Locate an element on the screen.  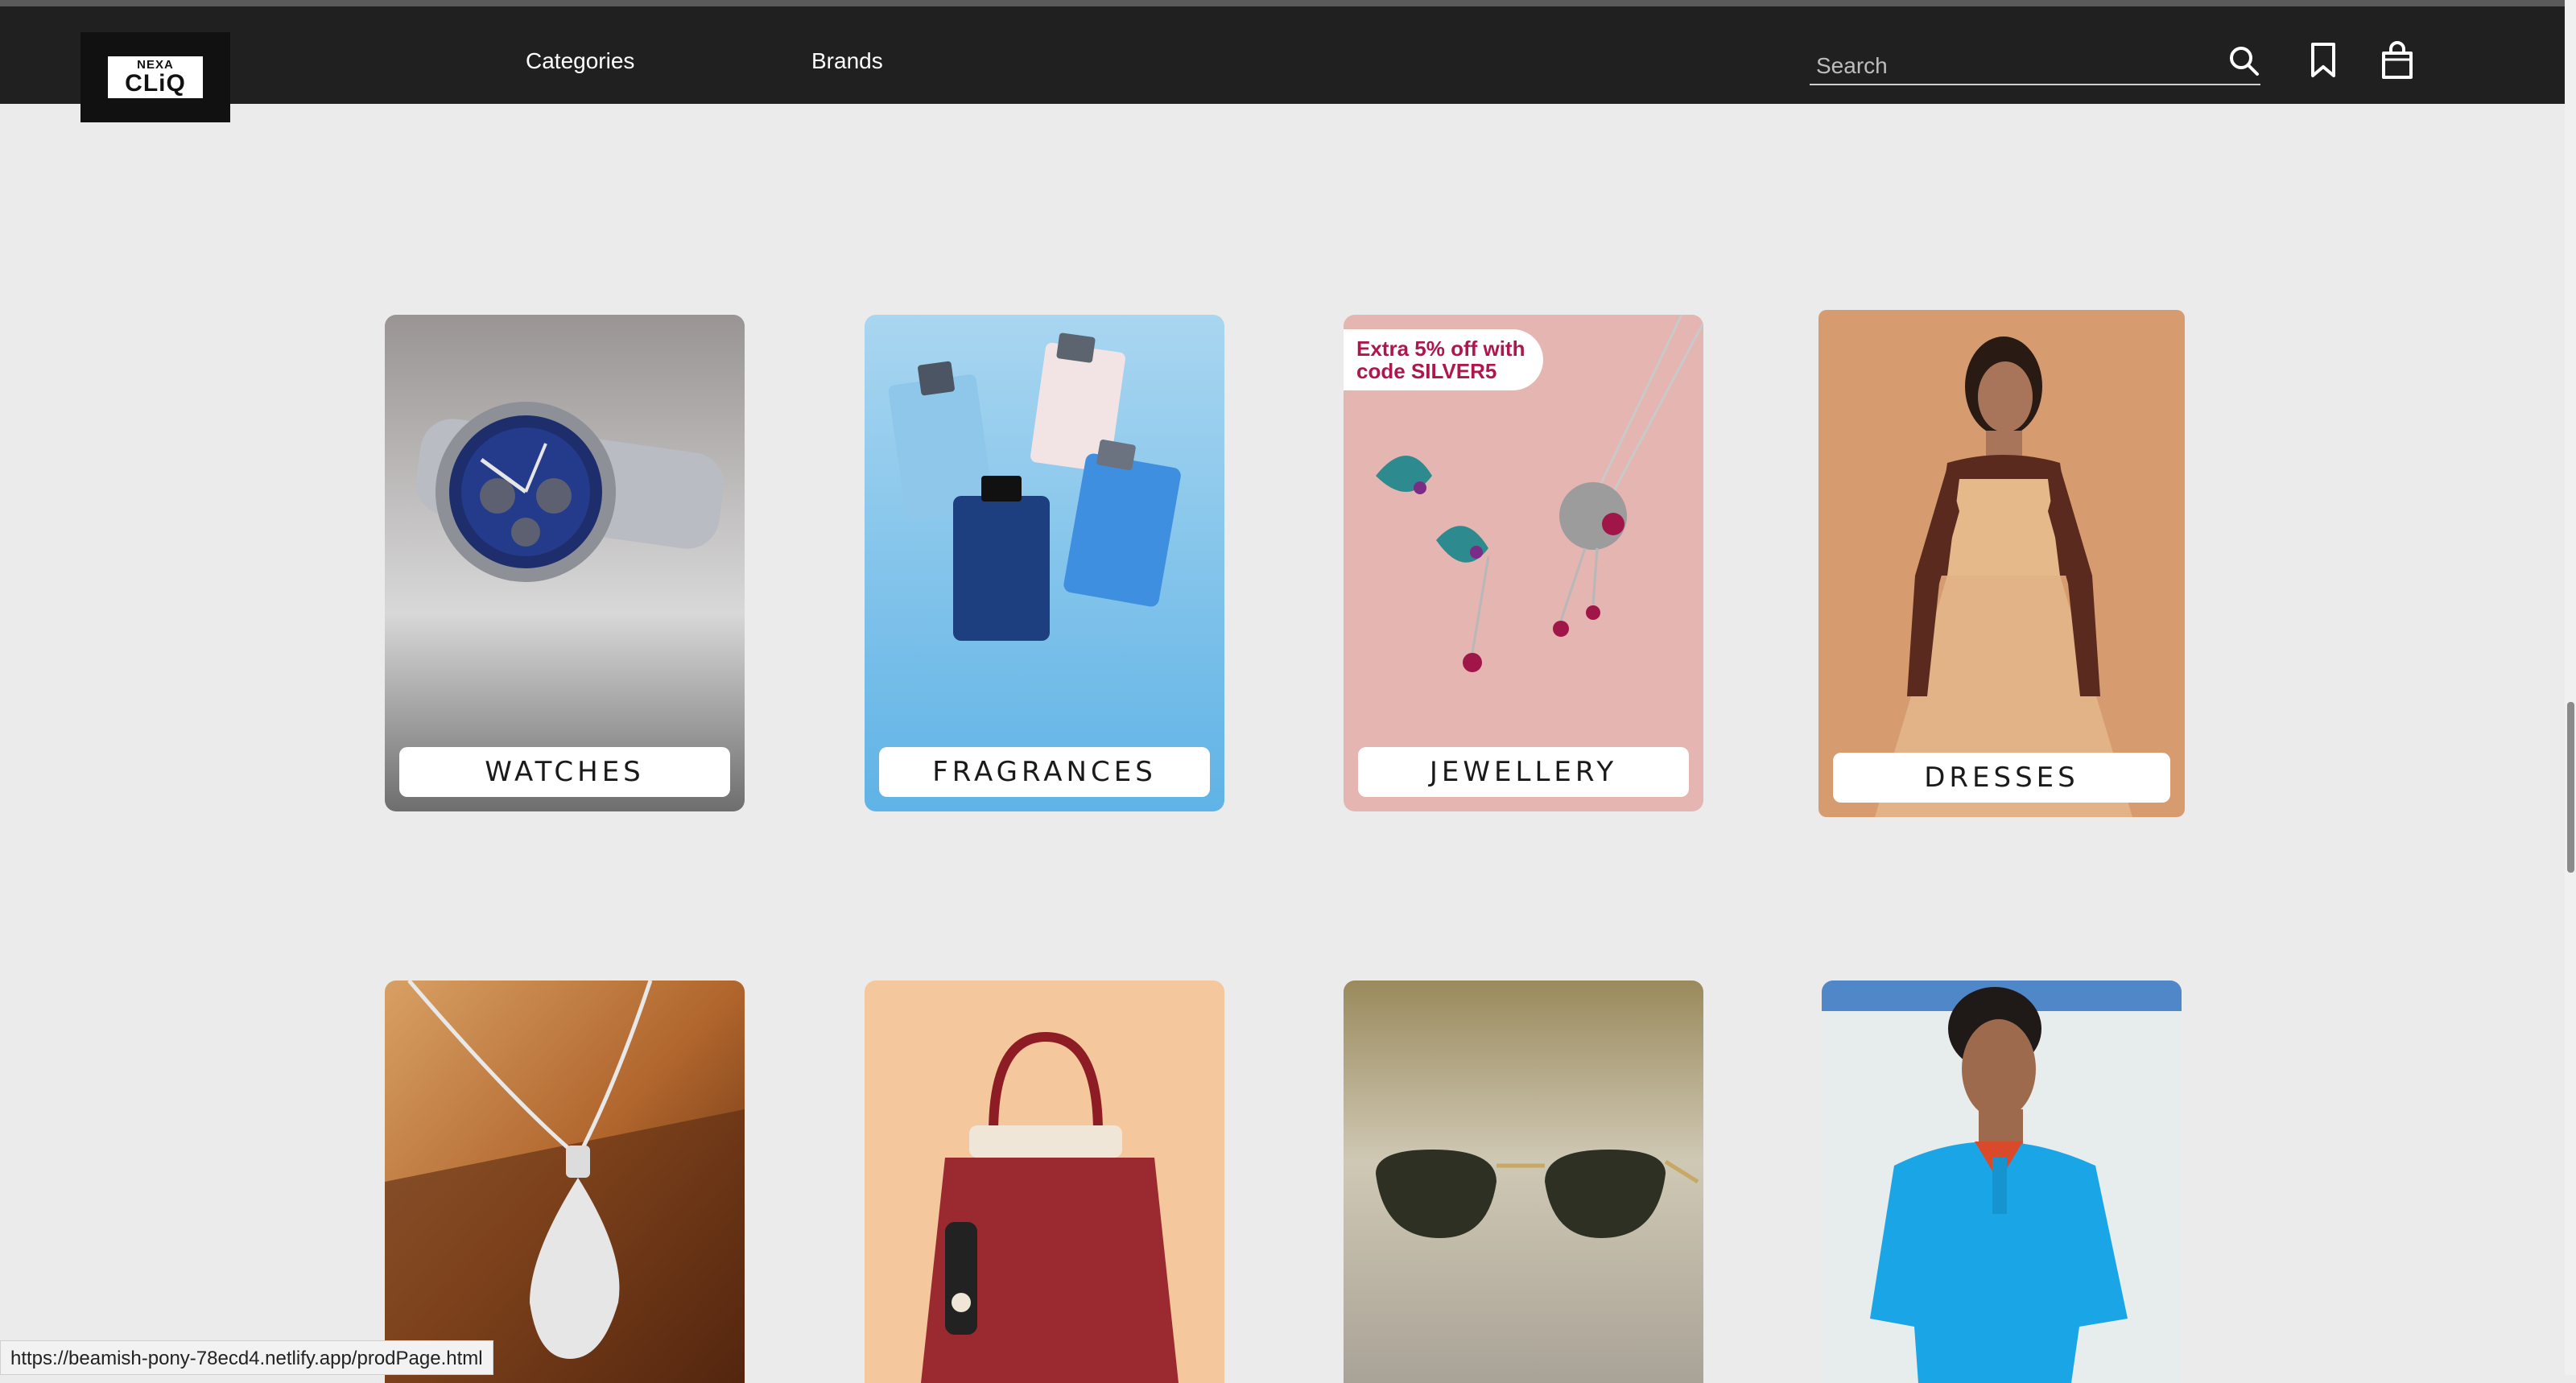
search-input is located at coordinates (2005, 66).